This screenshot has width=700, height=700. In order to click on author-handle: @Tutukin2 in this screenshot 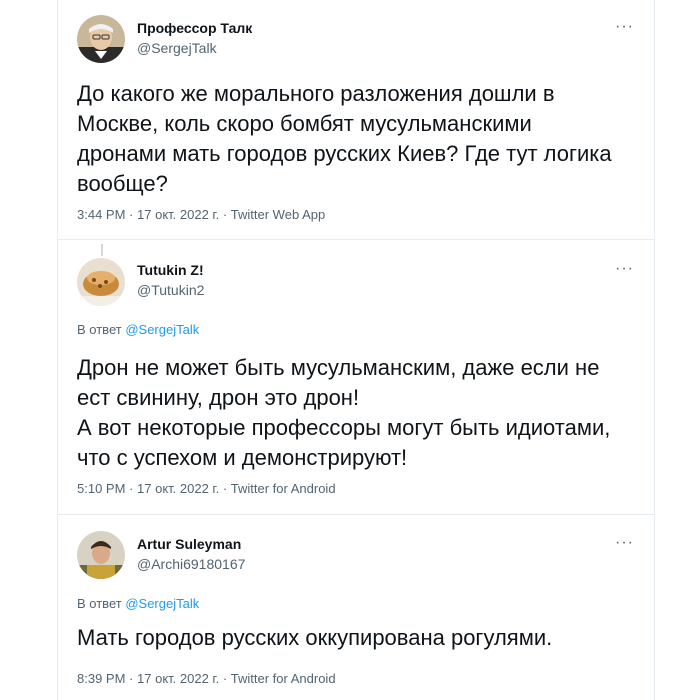, I will do `click(170, 290)`.